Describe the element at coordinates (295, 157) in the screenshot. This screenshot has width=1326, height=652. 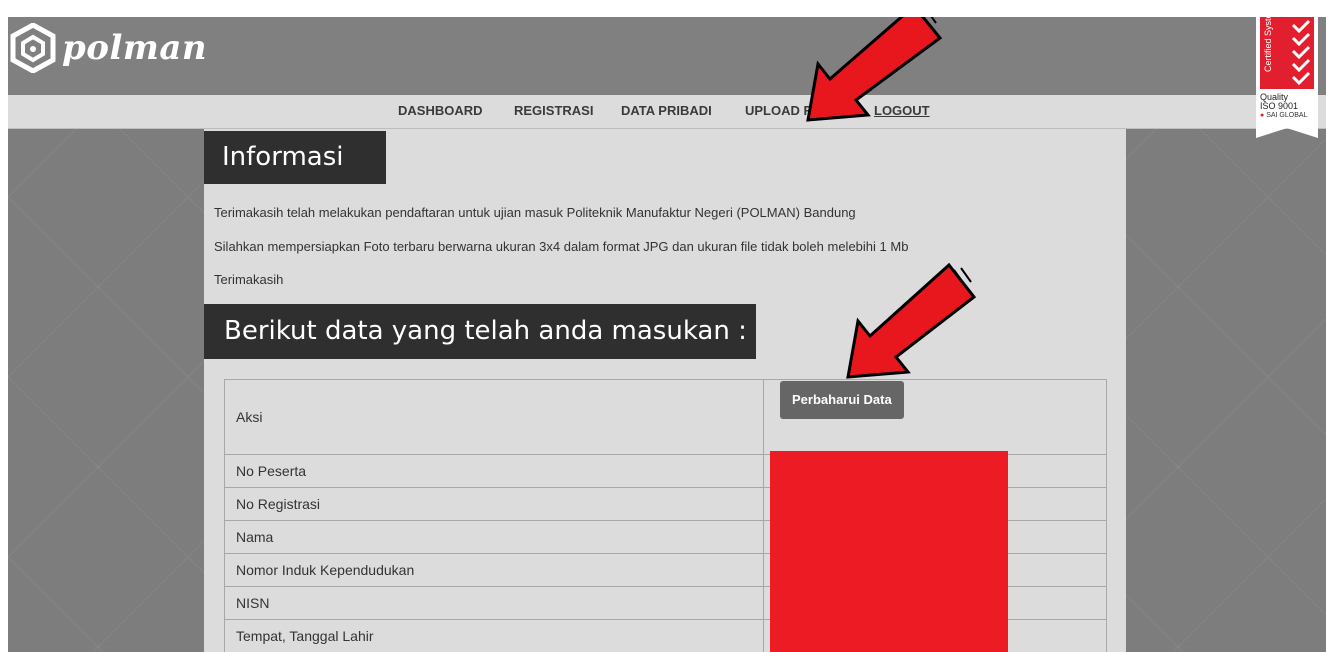
I see `info-heading: Informasi` at that location.